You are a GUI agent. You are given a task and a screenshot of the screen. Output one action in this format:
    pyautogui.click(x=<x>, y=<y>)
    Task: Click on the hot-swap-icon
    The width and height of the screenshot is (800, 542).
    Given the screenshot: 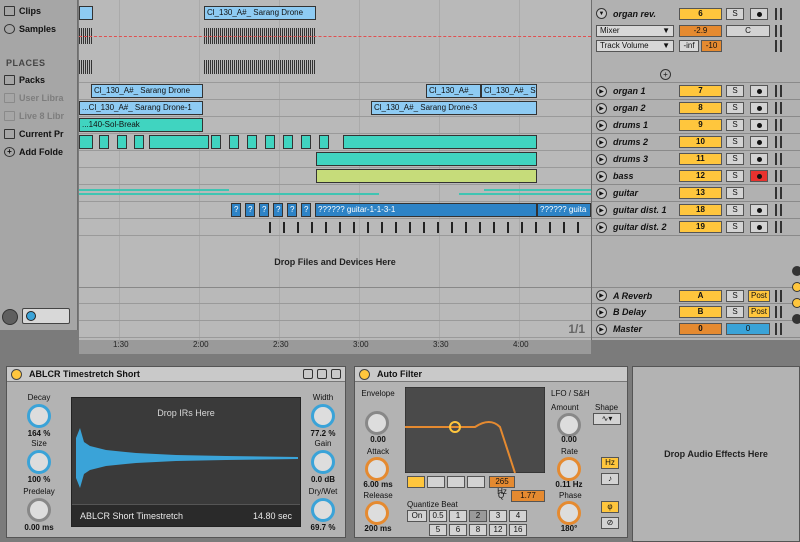 What is the action you would take?
    pyautogui.click(x=322, y=374)
    